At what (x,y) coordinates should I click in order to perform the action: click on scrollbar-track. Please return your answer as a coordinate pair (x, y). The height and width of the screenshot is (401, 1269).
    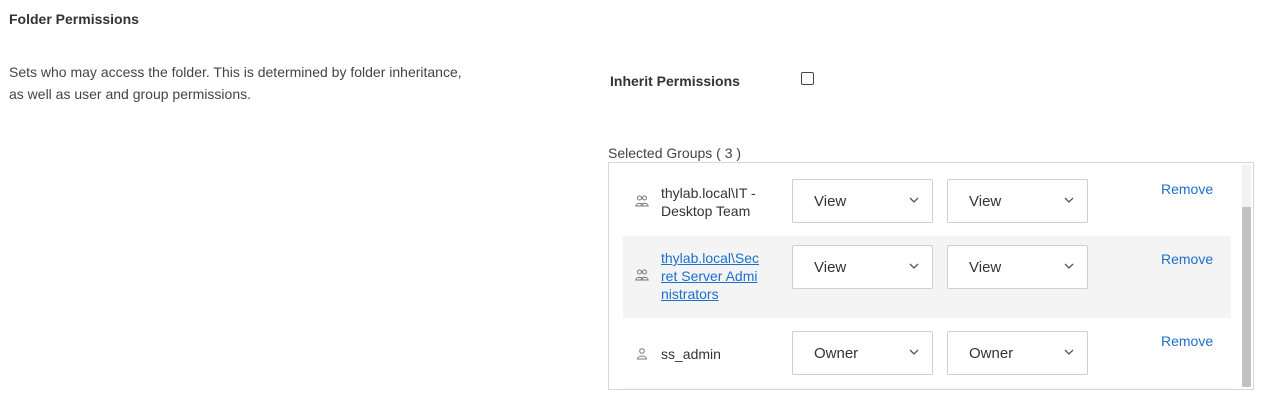
    Looking at the image, I should click on (1246, 276).